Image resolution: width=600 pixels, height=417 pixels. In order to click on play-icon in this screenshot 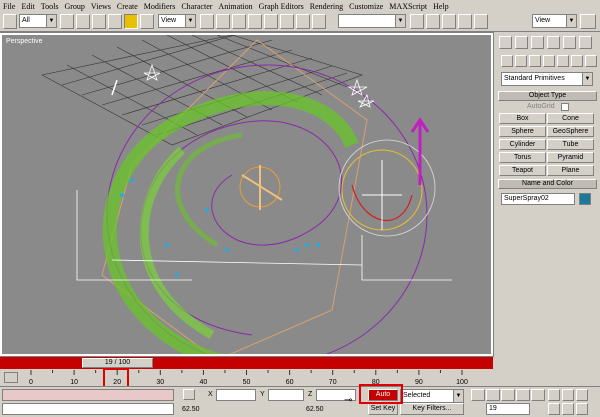, I will do `click(508, 395)`.